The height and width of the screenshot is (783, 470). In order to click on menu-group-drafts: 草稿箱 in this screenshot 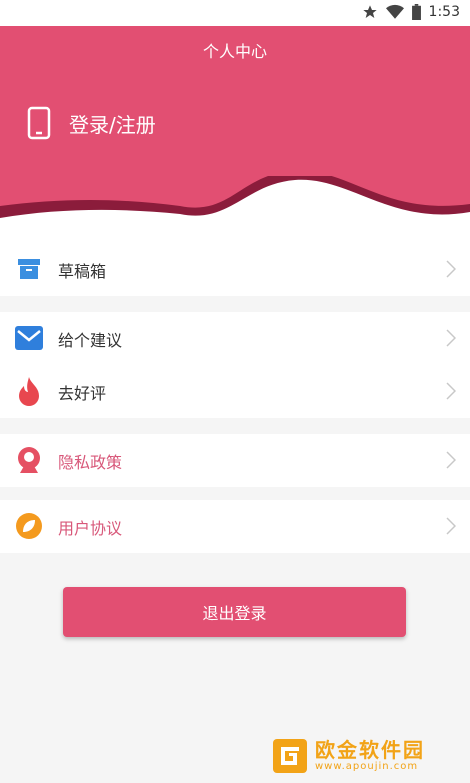, I will do `click(235, 269)`.